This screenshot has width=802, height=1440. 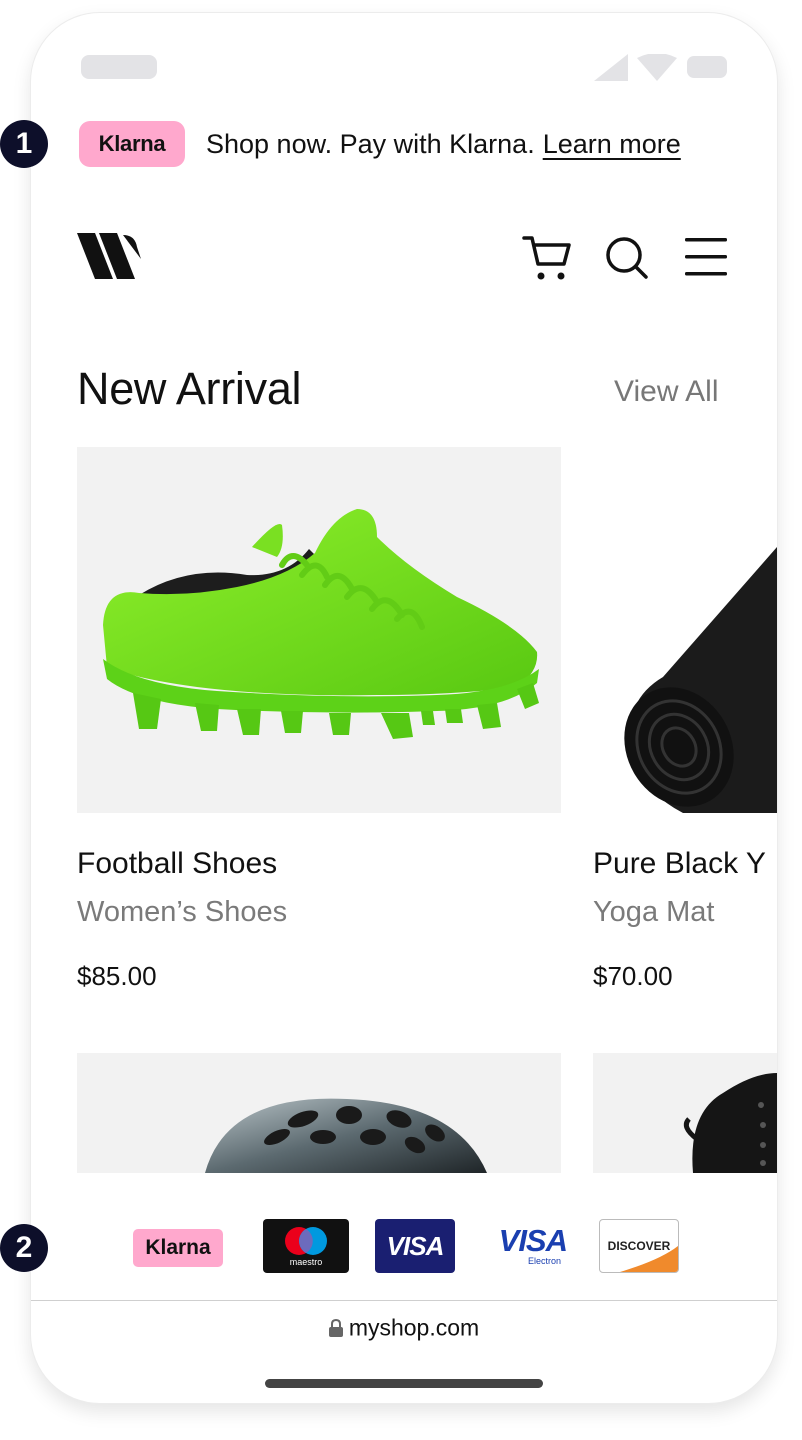 I want to click on product-image, so click(x=685, y=630).